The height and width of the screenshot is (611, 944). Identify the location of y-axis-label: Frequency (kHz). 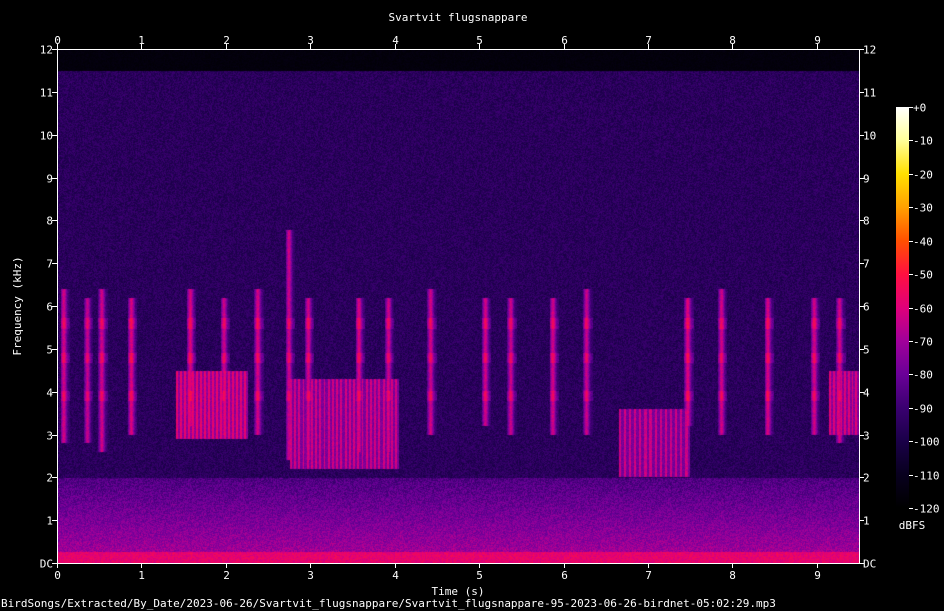
(17, 305).